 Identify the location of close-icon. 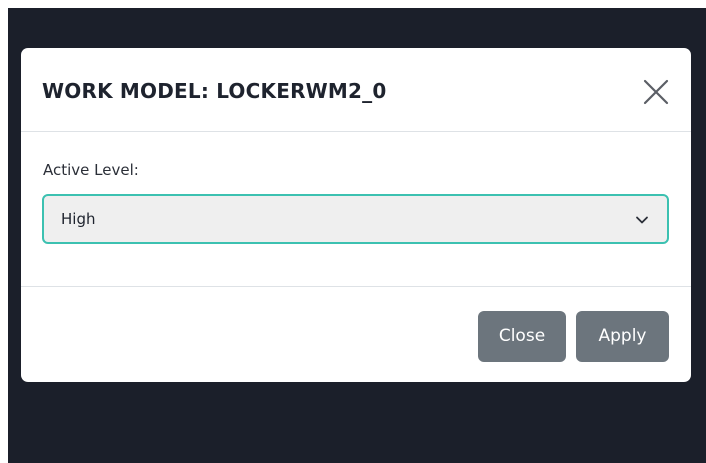
(656, 92).